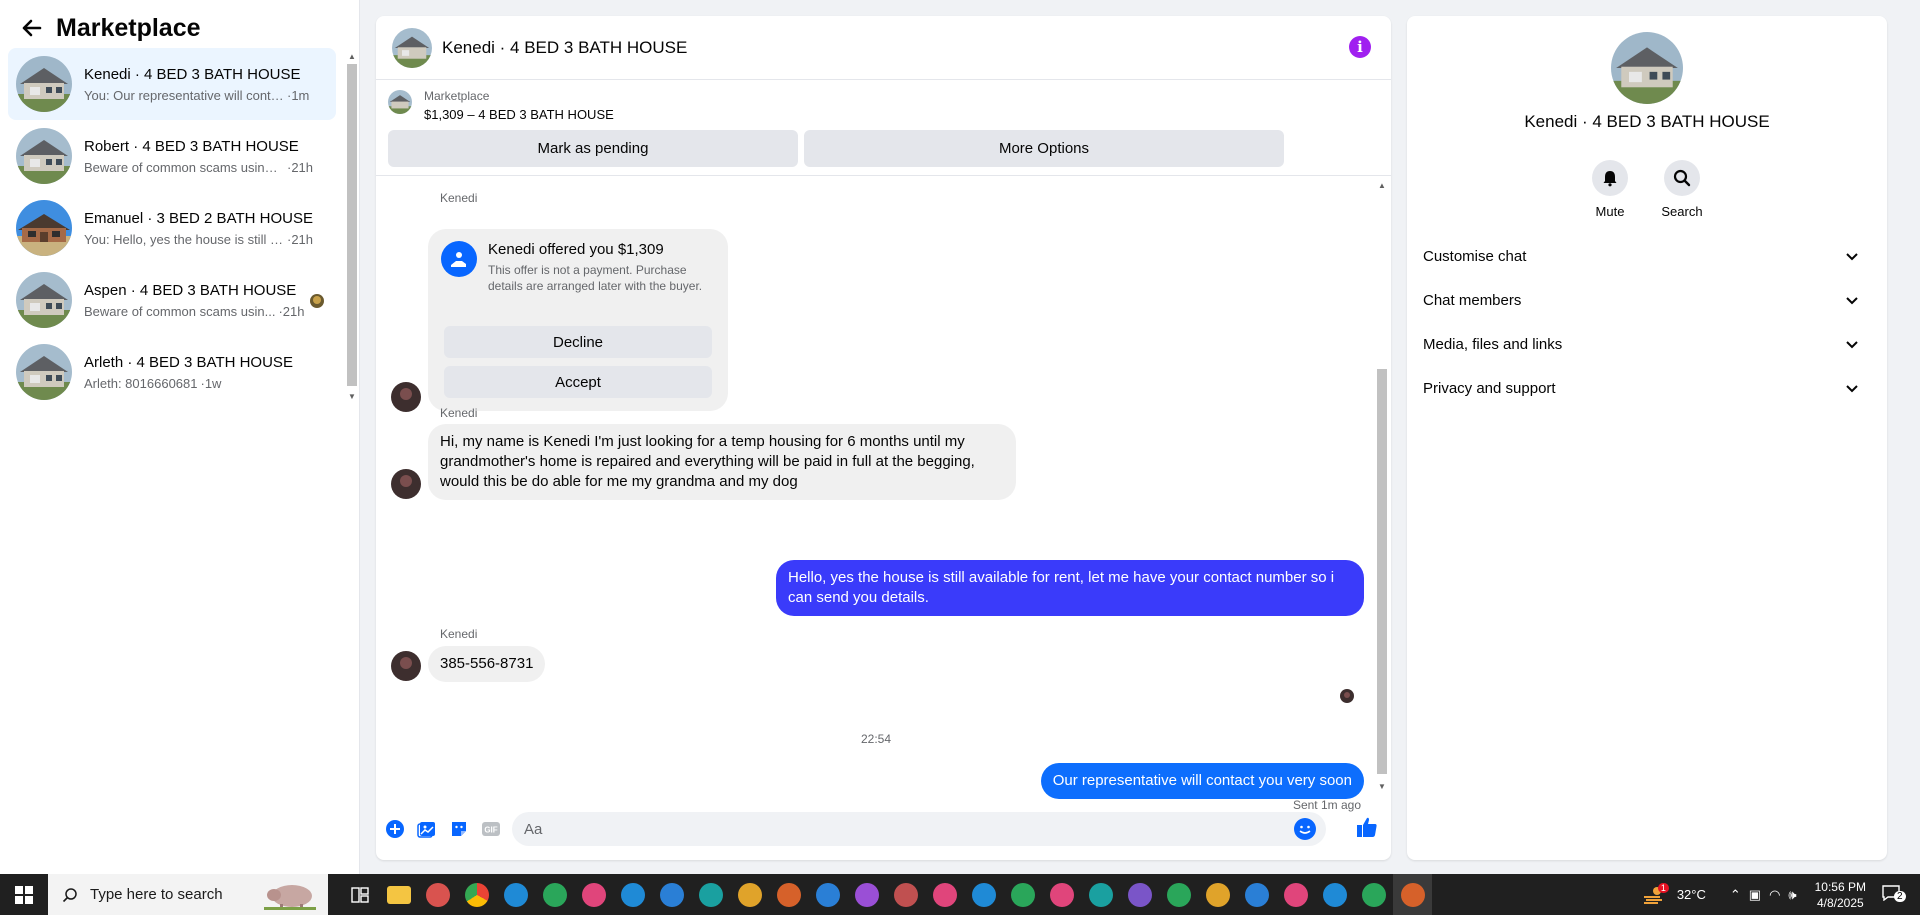  I want to click on gif-icon: GIF, so click(491, 829).